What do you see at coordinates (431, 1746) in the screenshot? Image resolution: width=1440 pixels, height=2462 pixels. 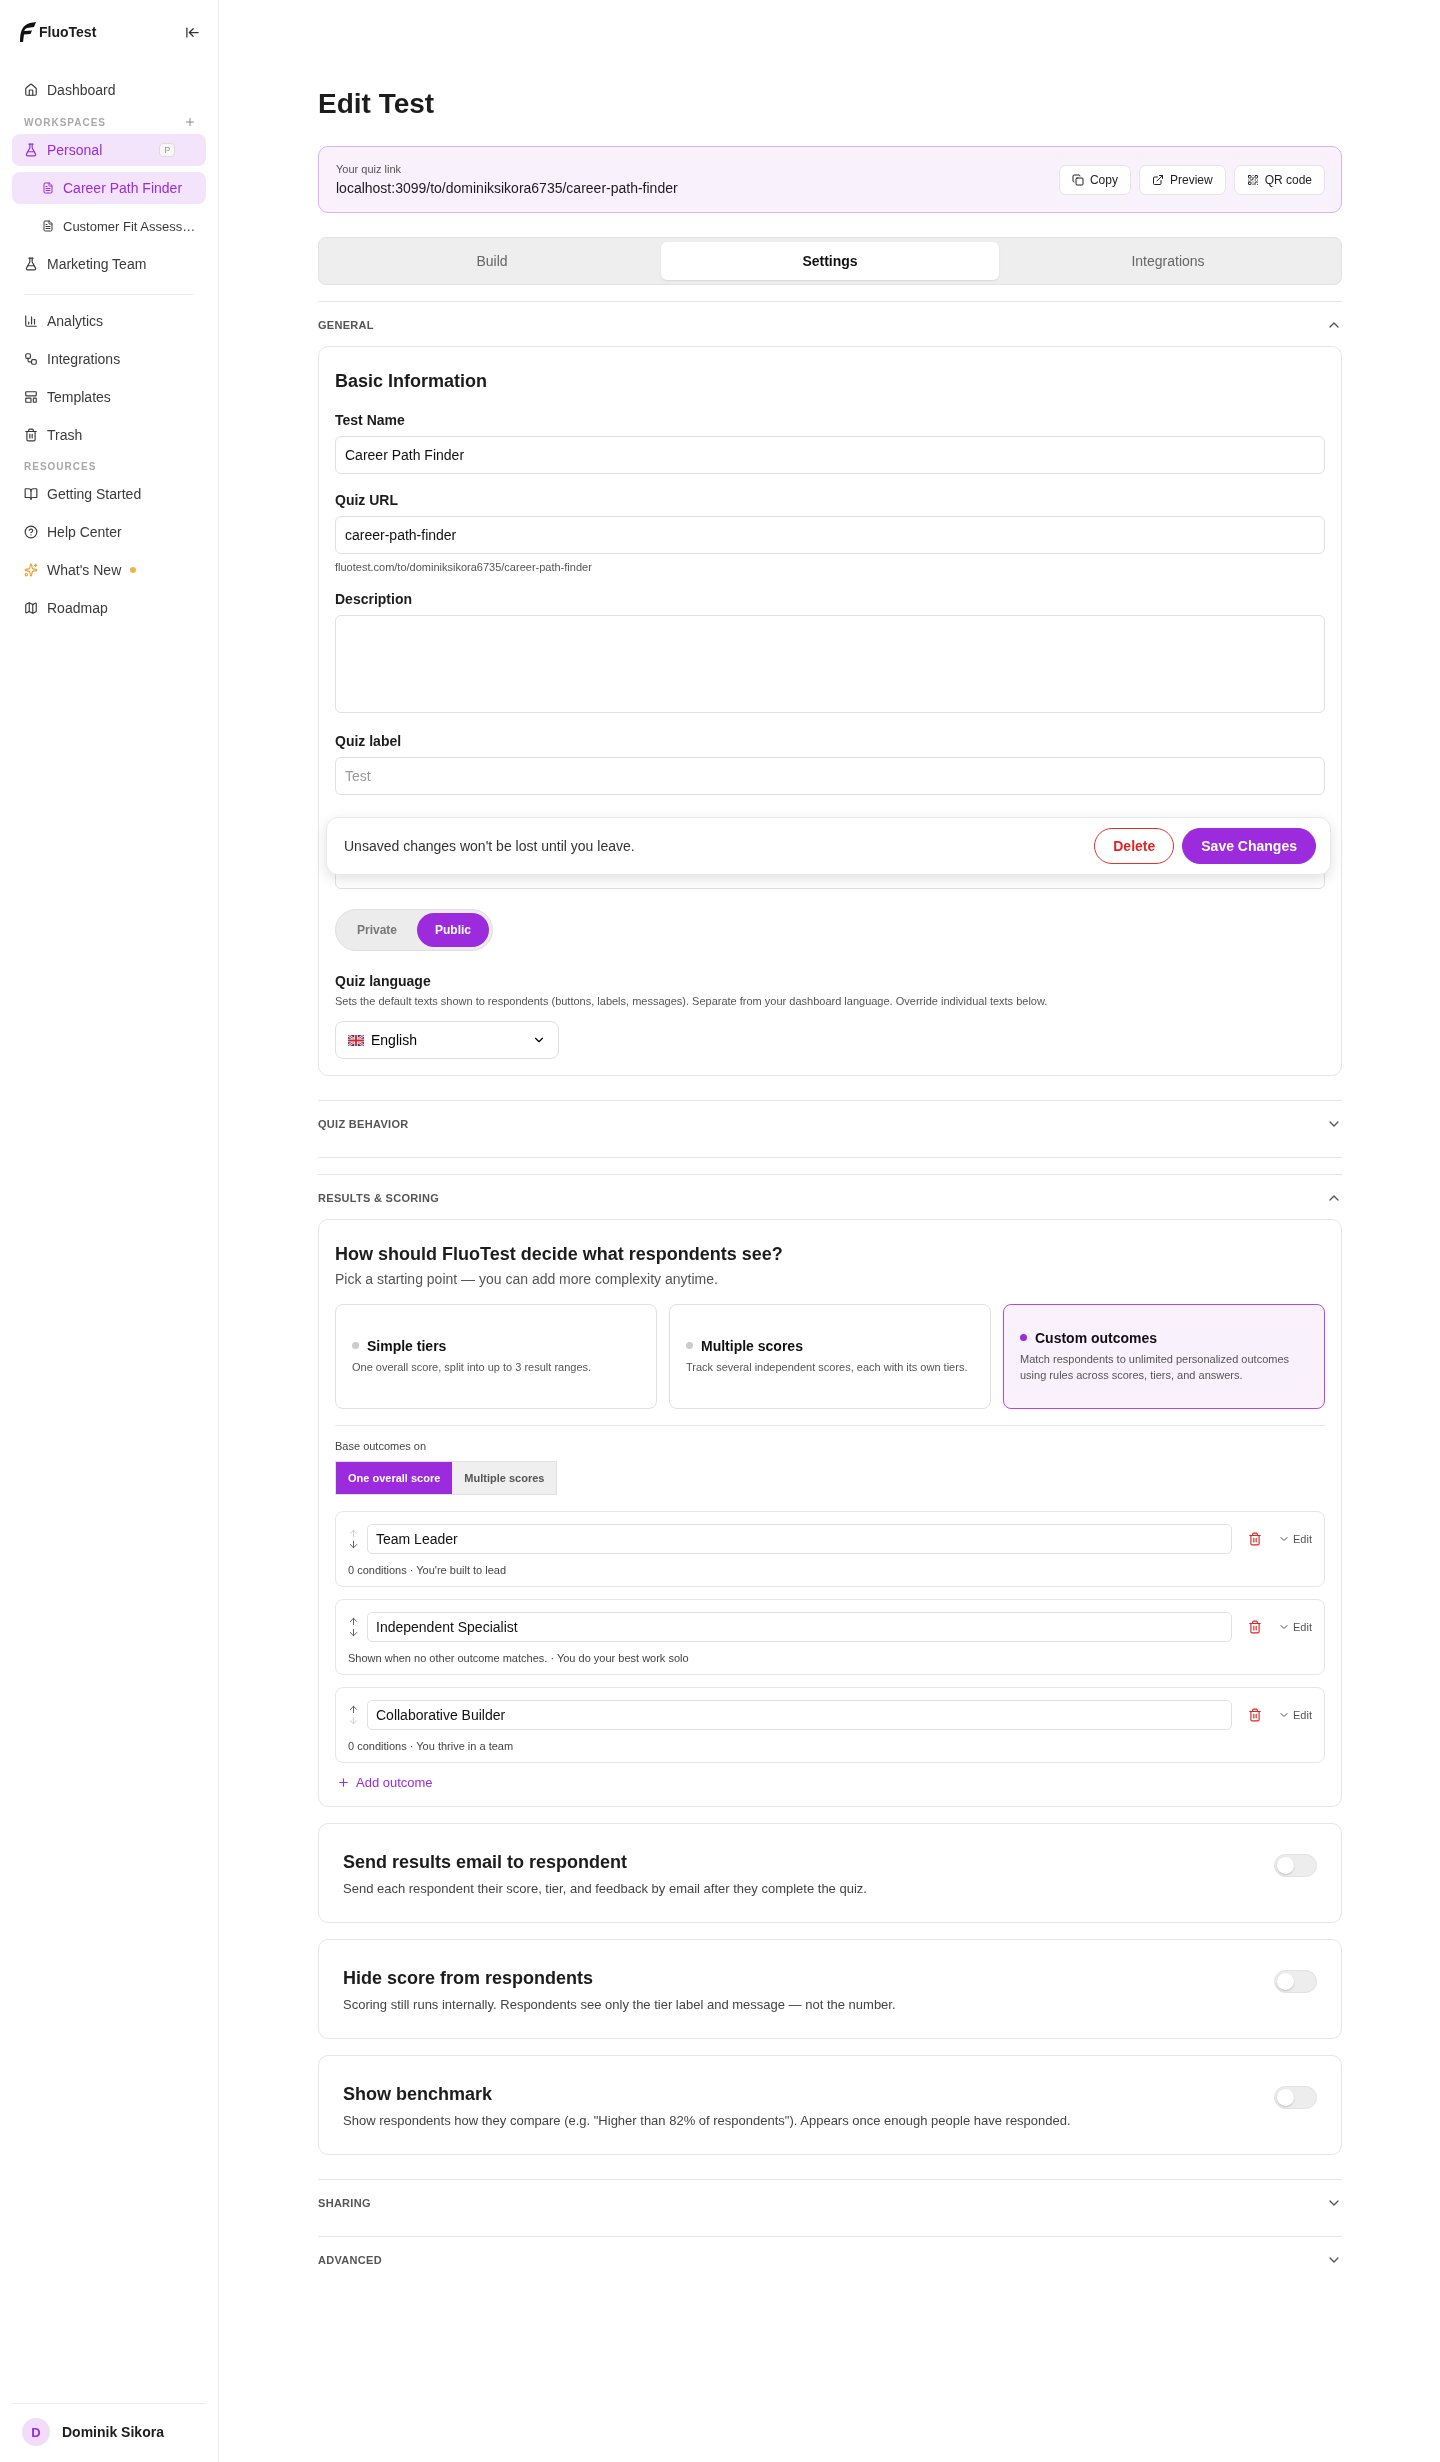 I see `outcome-summary: 0 conditions · You thrive in a team` at bounding box center [431, 1746].